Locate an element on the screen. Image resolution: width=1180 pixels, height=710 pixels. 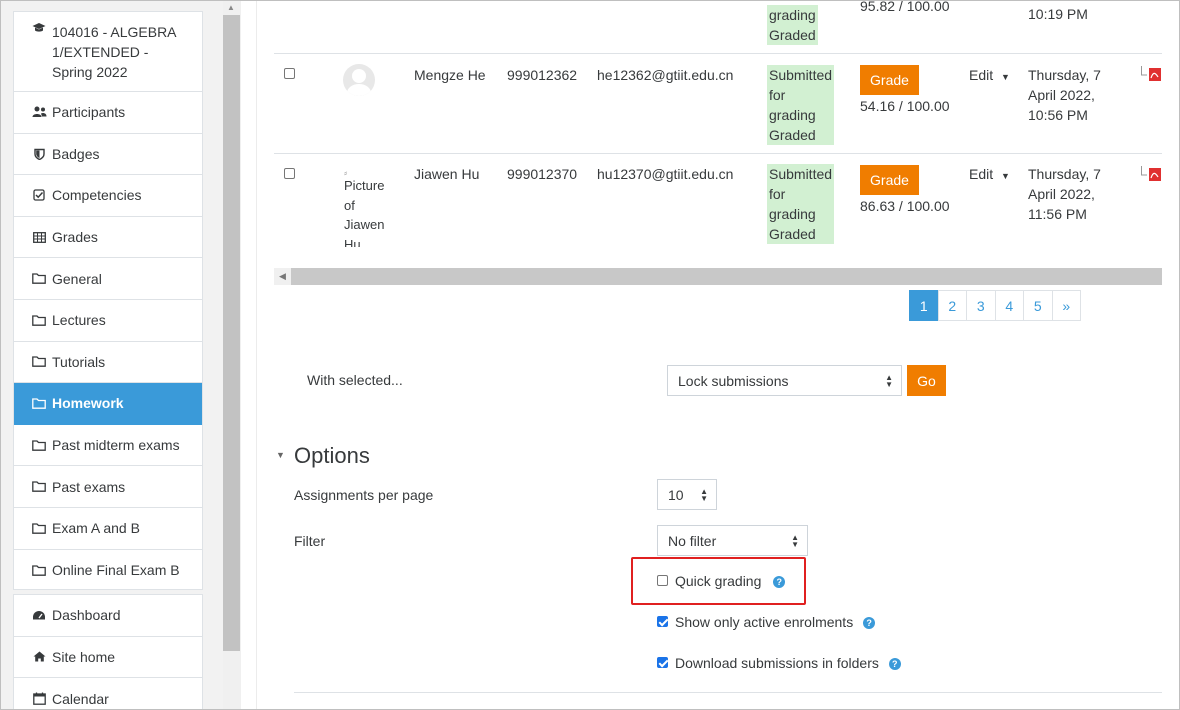
nav-item-label: Tutorials is located at coordinates (79, 361).